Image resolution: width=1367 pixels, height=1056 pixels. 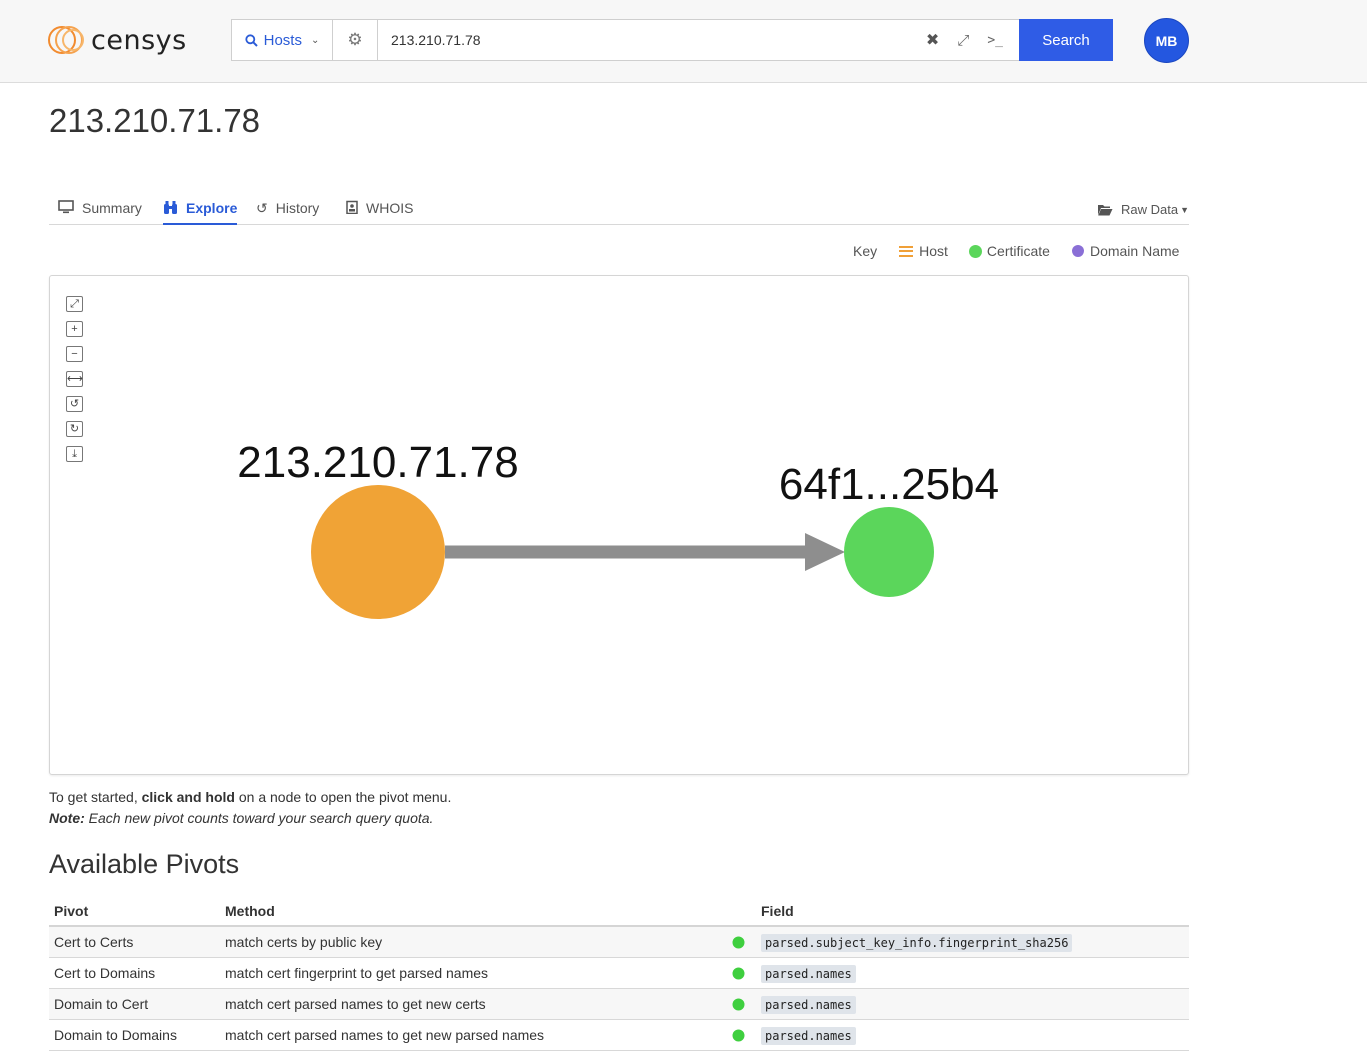 What do you see at coordinates (134, 942) in the screenshot?
I see `pivot-name: Cert to Certs` at bounding box center [134, 942].